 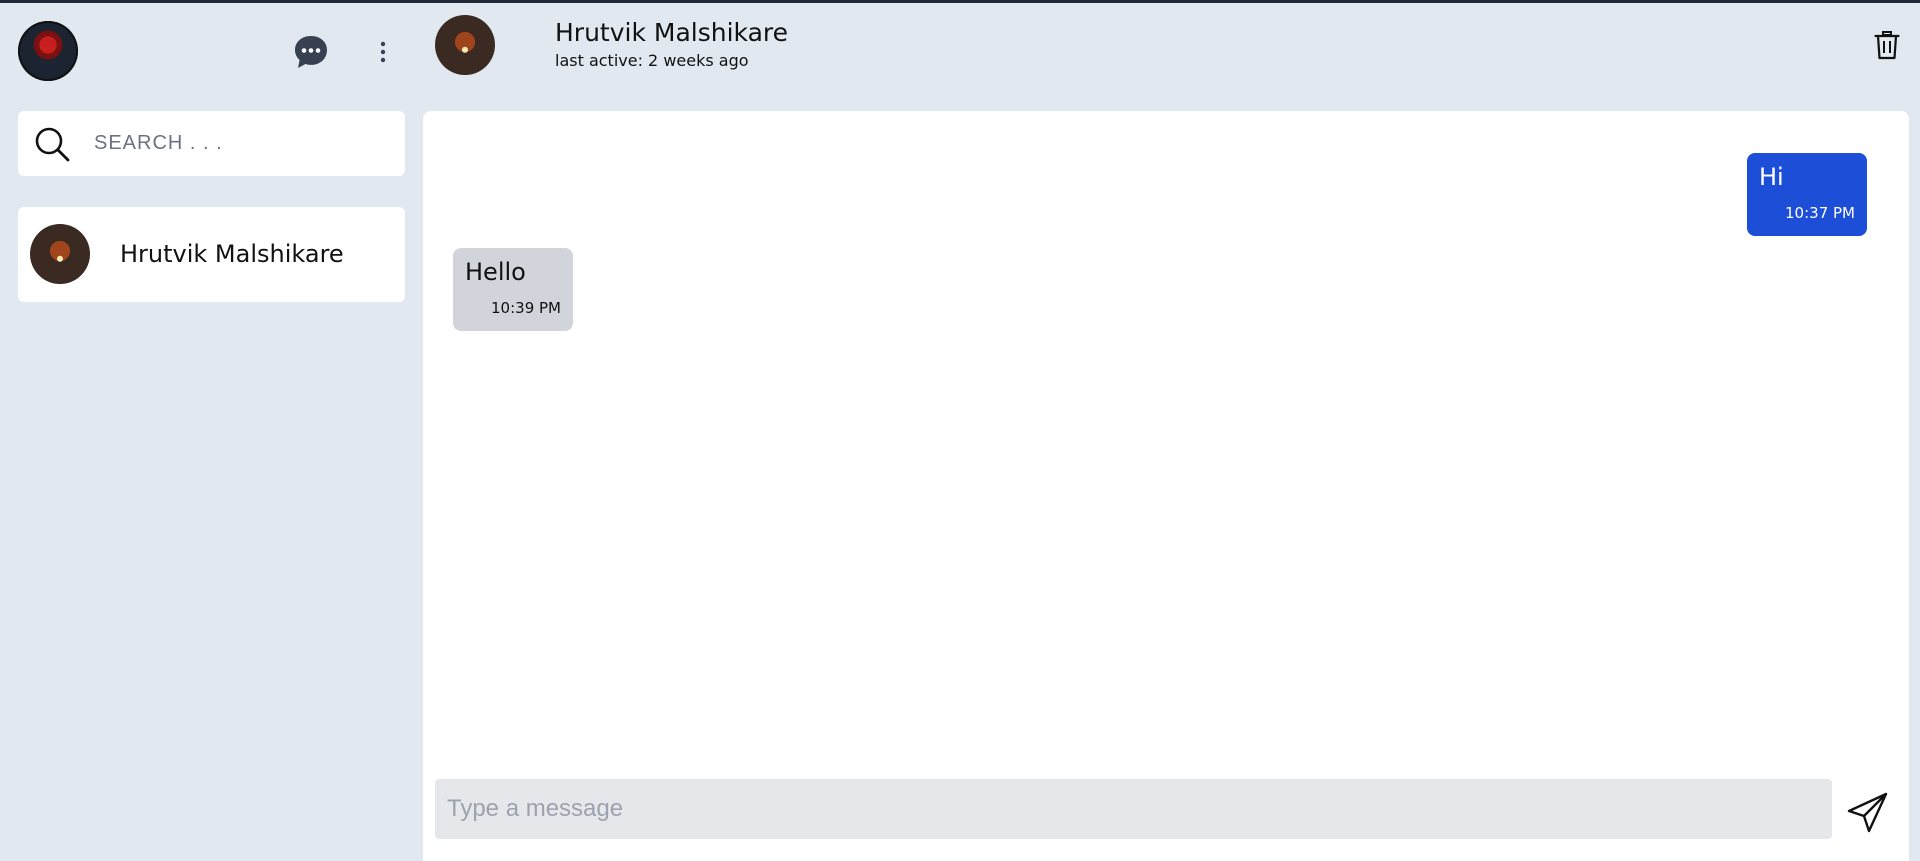 I want to click on message-time: 10:39 PM, so click(x=526, y=308).